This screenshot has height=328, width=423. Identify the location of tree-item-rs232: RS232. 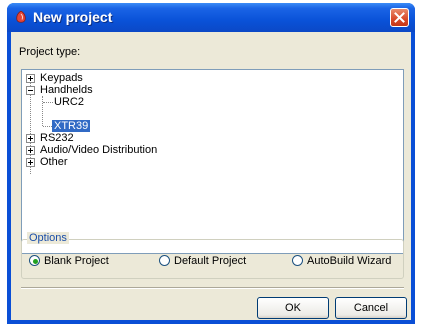
(57, 138).